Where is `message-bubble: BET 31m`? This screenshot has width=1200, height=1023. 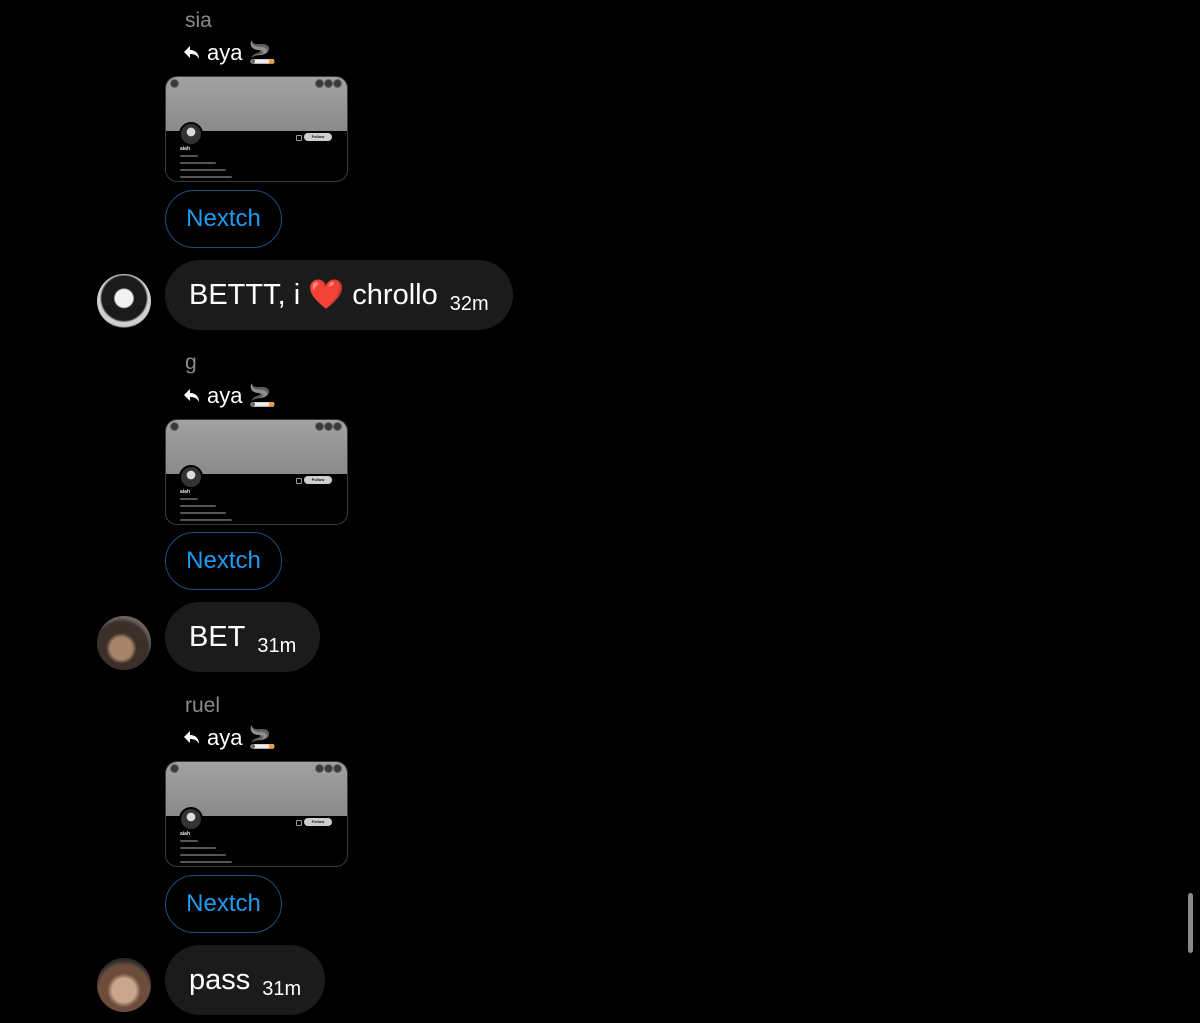
message-bubble: BET 31m is located at coordinates (243, 637).